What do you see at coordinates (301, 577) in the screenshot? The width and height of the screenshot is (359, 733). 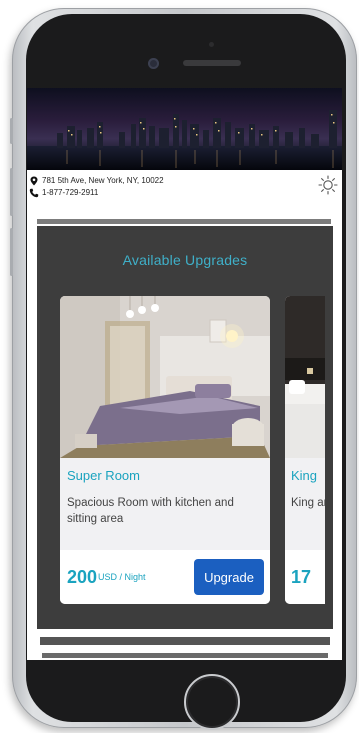 I see `room-price: 17` at bounding box center [301, 577].